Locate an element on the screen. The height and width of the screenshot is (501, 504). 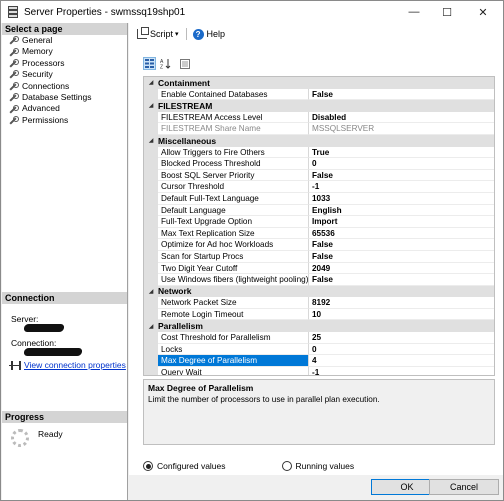
property-row: Scan for Startup Procs False is located at coordinates (319, 256).